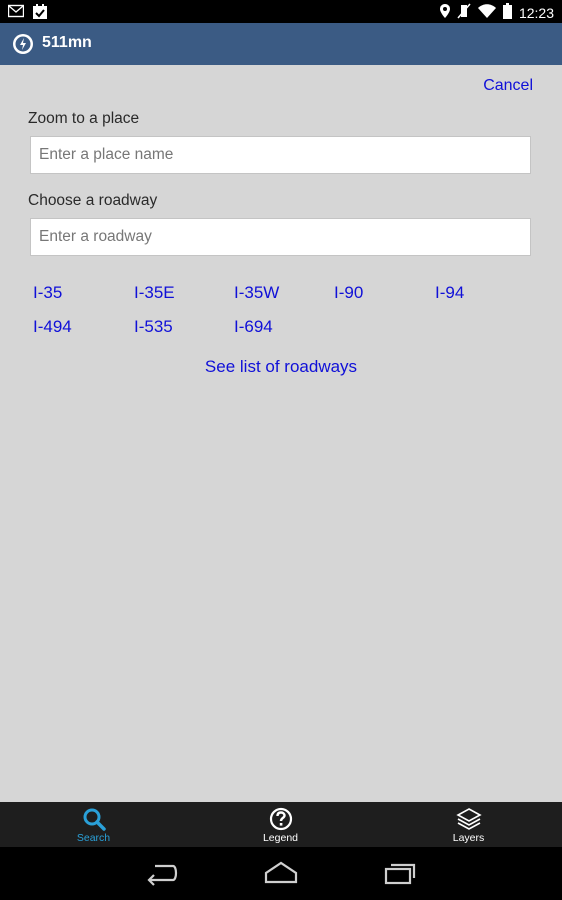  Describe the element at coordinates (280, 155) in the screenshot. I see `place-search-input` at that location.